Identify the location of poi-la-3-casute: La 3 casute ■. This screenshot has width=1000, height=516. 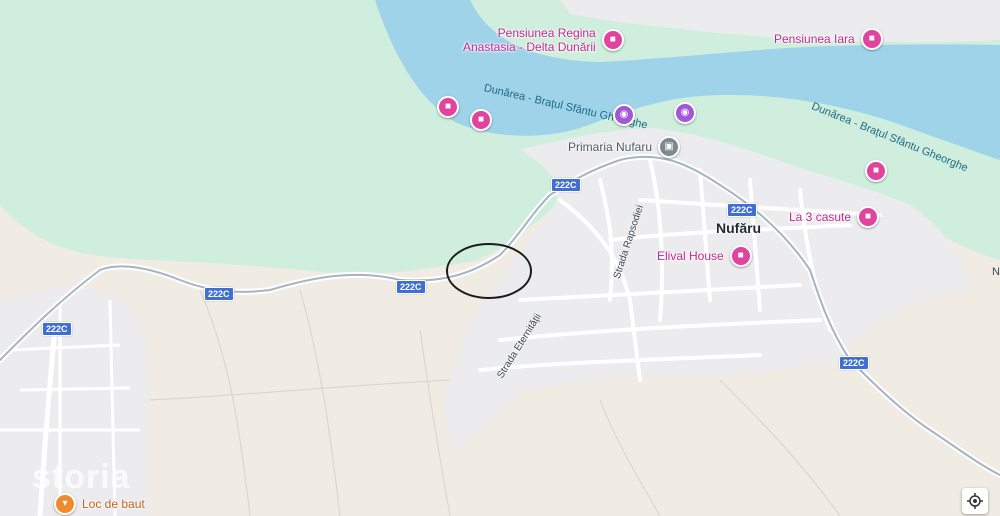
(834, 217).